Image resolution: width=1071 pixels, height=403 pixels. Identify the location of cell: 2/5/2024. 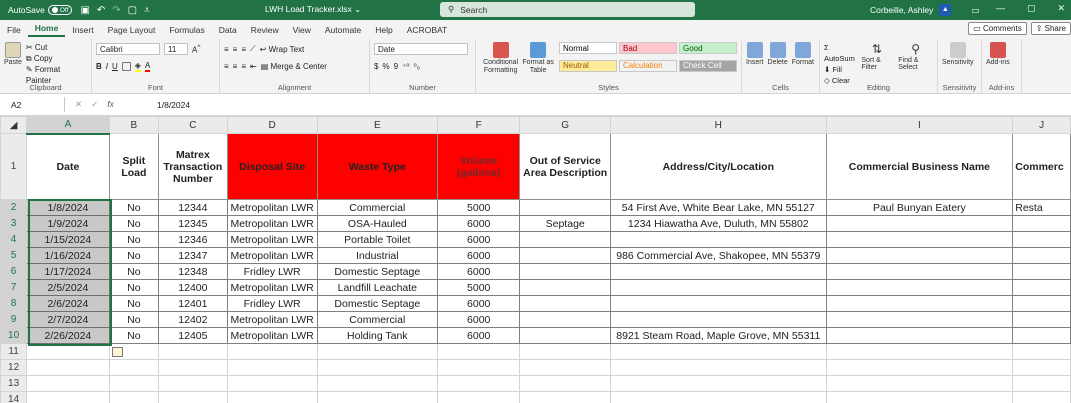
(68, 287).